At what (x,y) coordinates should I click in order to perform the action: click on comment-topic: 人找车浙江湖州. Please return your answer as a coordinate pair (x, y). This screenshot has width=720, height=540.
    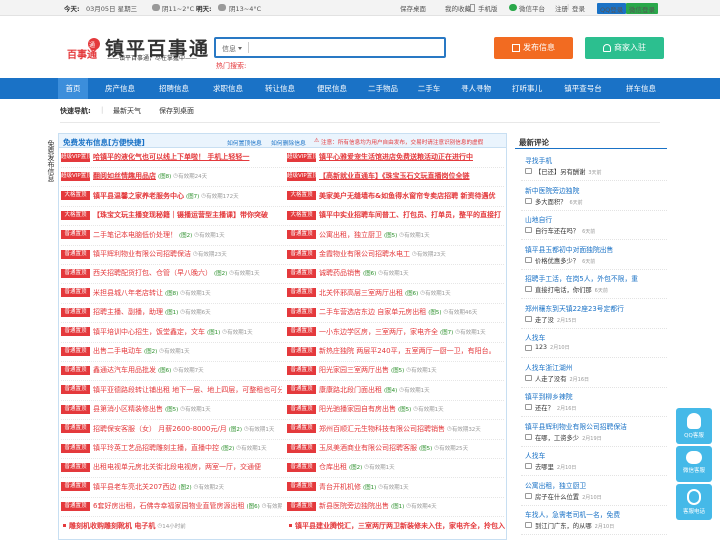
    Looking at the image, I should click on (549, 367).